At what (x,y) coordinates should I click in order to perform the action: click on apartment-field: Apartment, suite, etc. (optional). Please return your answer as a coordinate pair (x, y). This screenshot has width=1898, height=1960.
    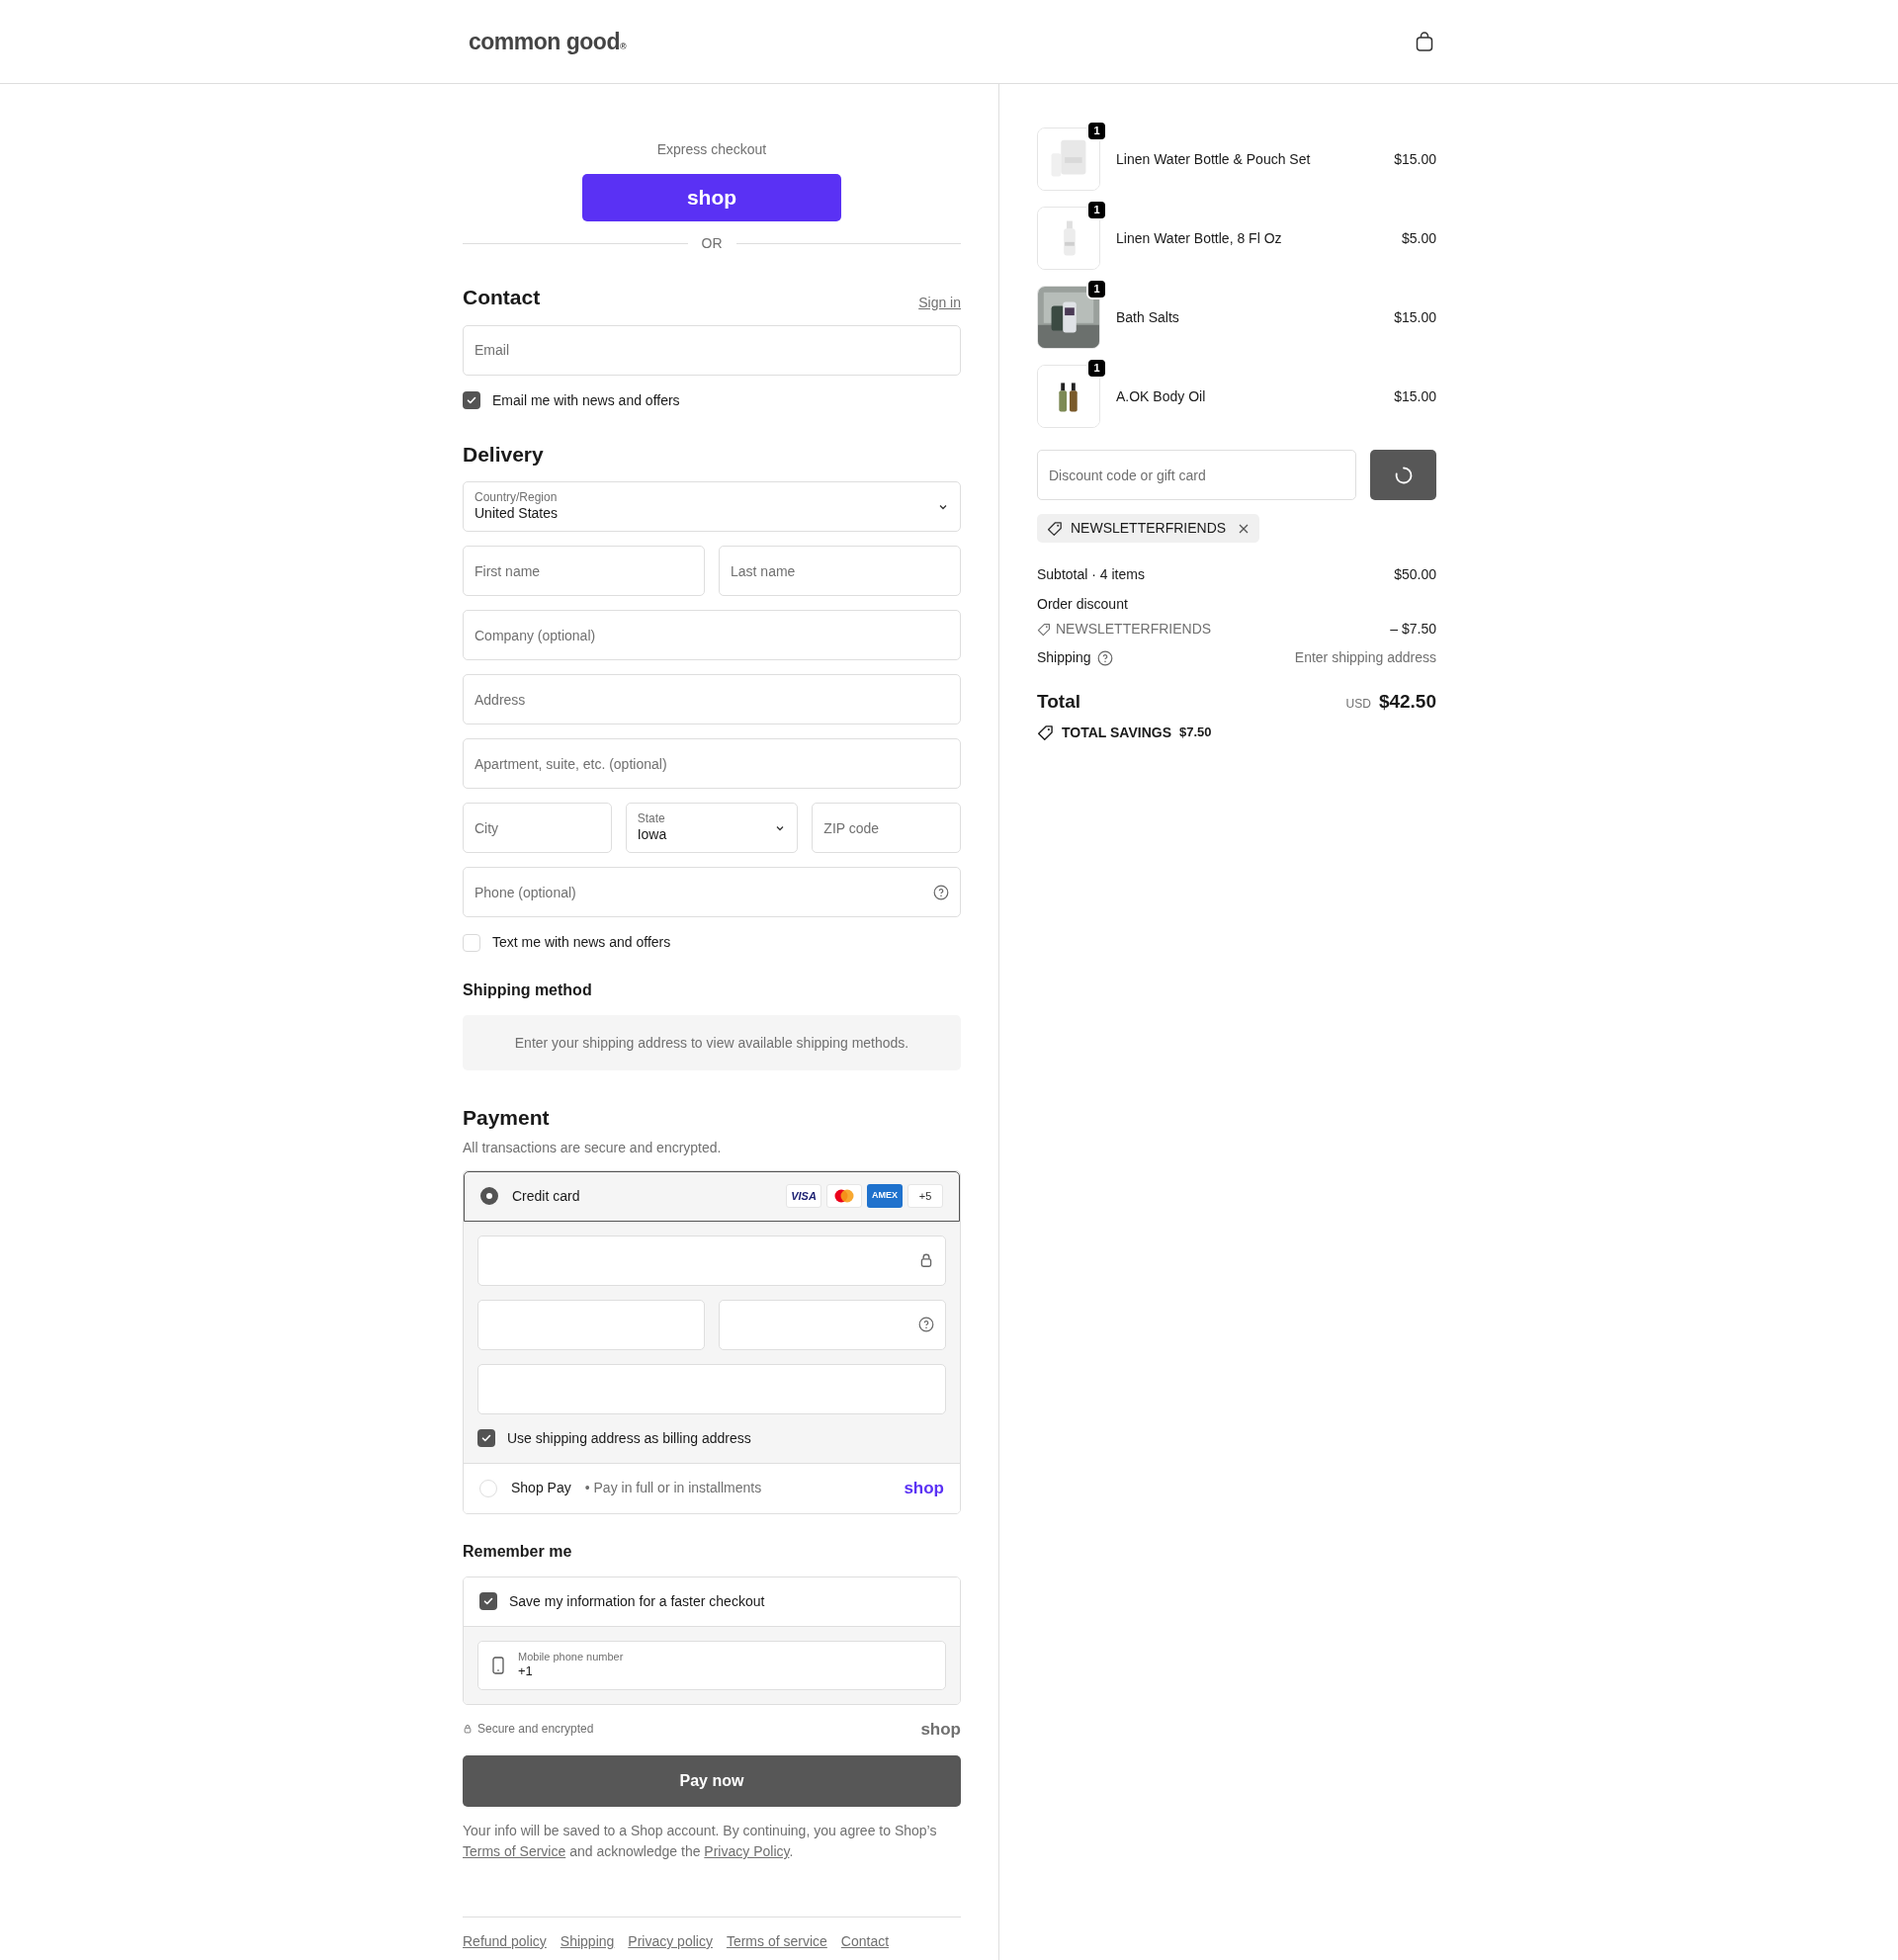
    Looking at the image, I should click on (712, 764).